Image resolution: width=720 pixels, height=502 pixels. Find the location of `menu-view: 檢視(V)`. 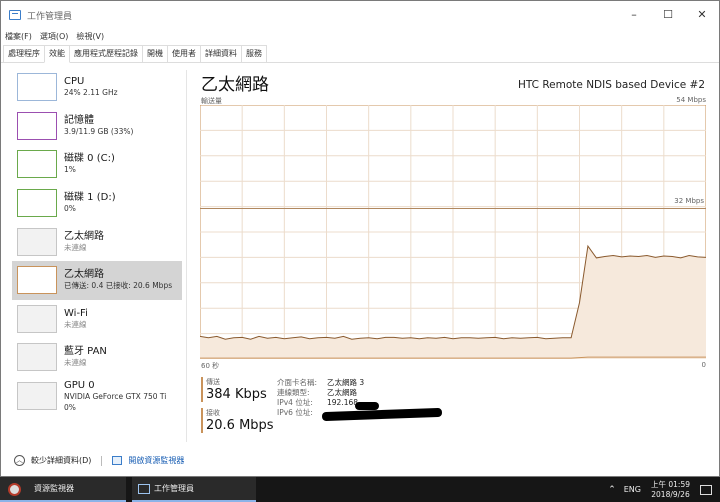

menu-view: 檢視(V) is located at coordinates (90, 36).